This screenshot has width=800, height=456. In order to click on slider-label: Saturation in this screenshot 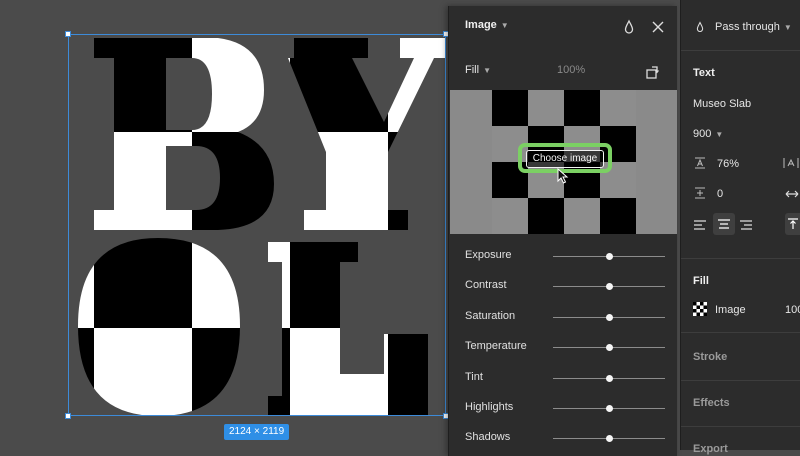, I will do `click(490, 315)`.